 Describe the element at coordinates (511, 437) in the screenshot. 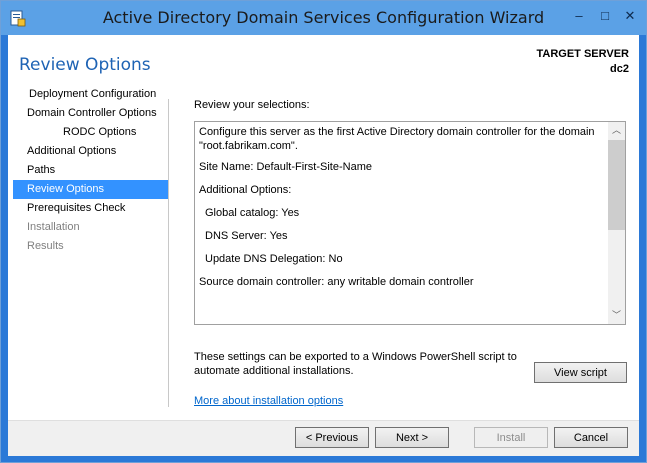

I see `install-button: Install` at that location.